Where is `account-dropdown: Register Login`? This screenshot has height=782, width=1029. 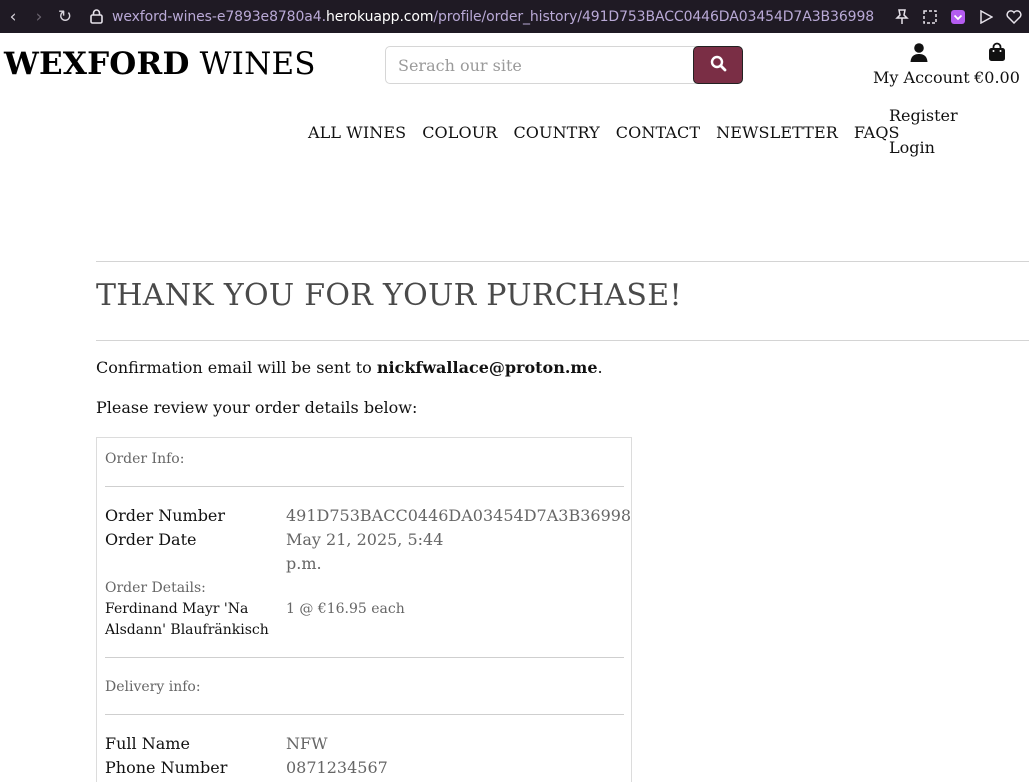 account-dropdown: Register Login is located at coordinates (923, 136).